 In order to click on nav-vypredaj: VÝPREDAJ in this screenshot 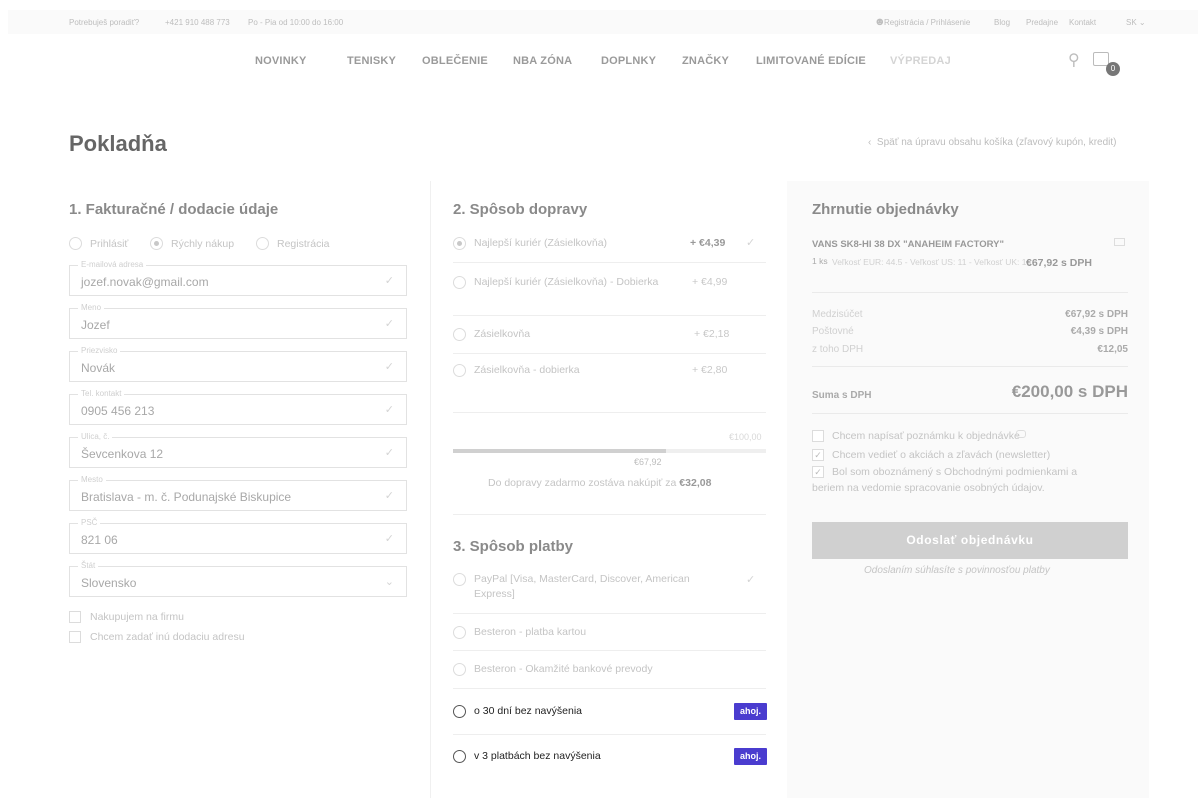, I will do `click(920, 61)`.